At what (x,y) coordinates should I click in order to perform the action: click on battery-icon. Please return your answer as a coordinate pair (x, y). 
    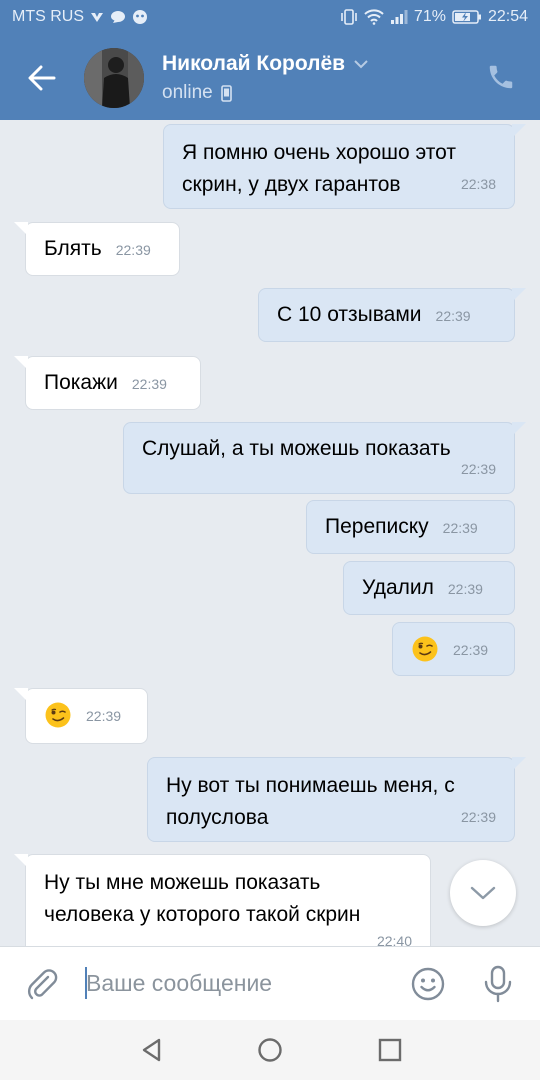
    Looking at the image, I should click on (466, 17).